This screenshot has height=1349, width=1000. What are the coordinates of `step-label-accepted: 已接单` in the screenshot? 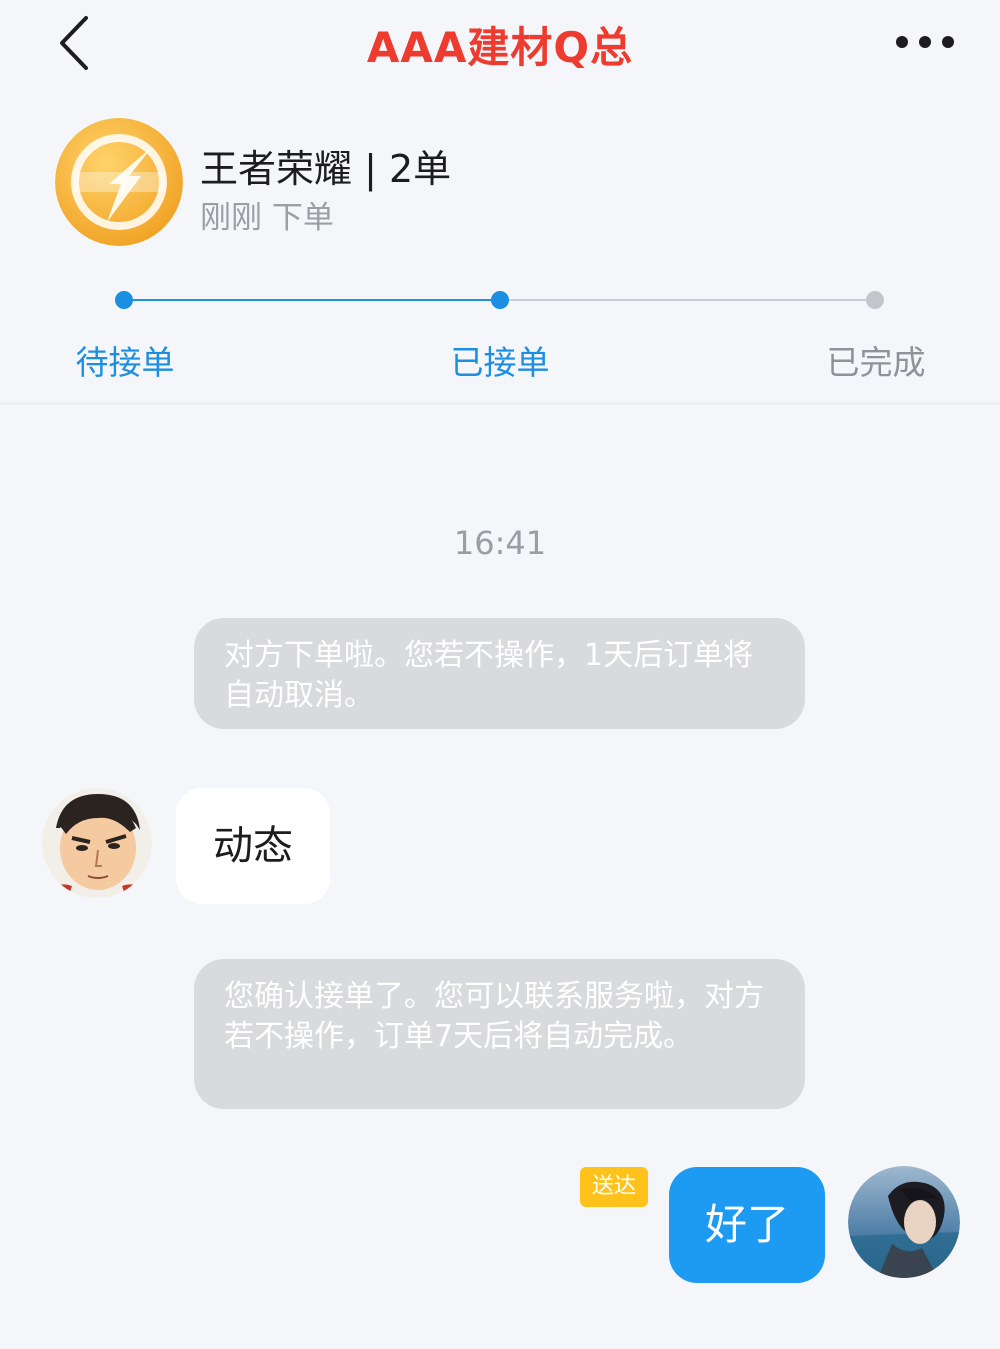 It's located at (500, 362).